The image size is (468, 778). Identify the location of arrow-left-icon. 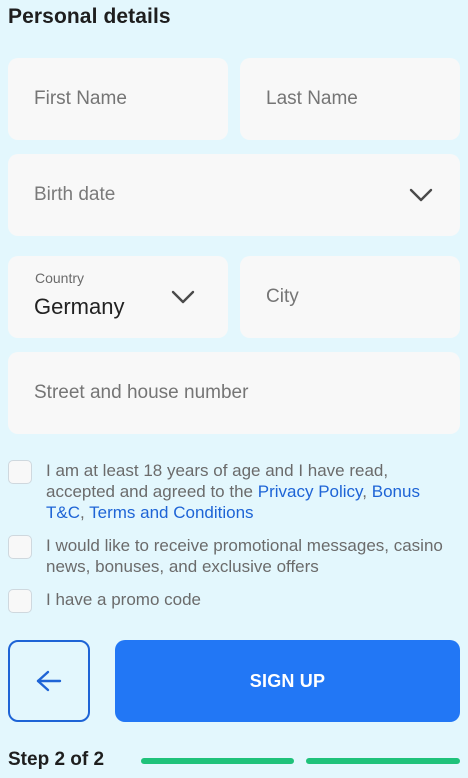
(49, 681).